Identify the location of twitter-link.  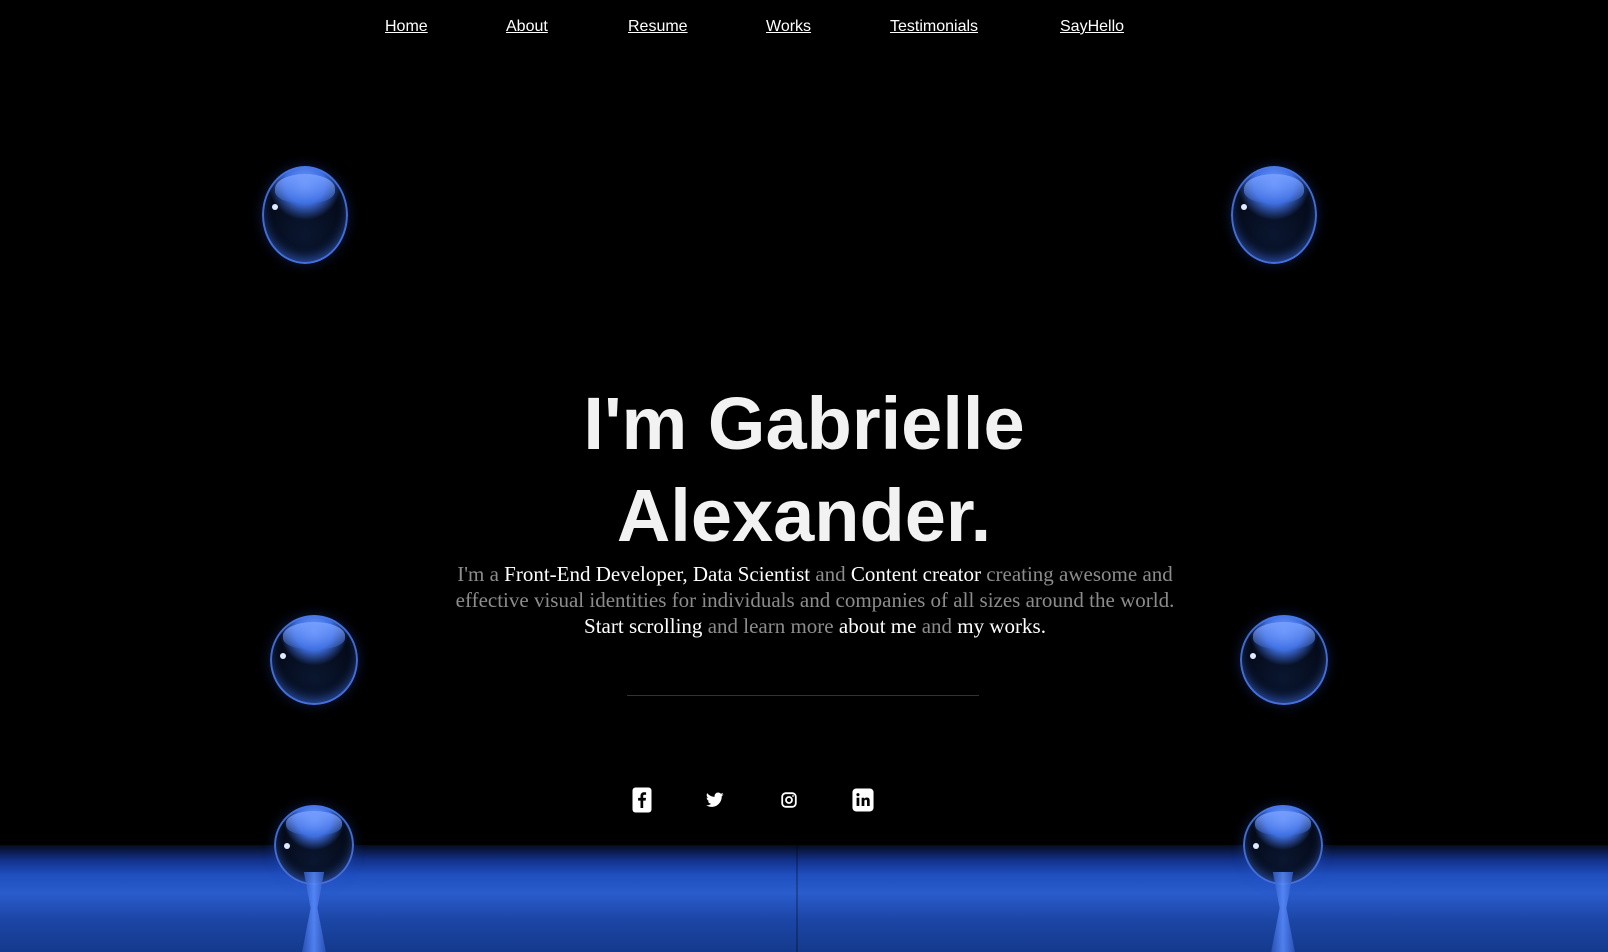
(715, 800).